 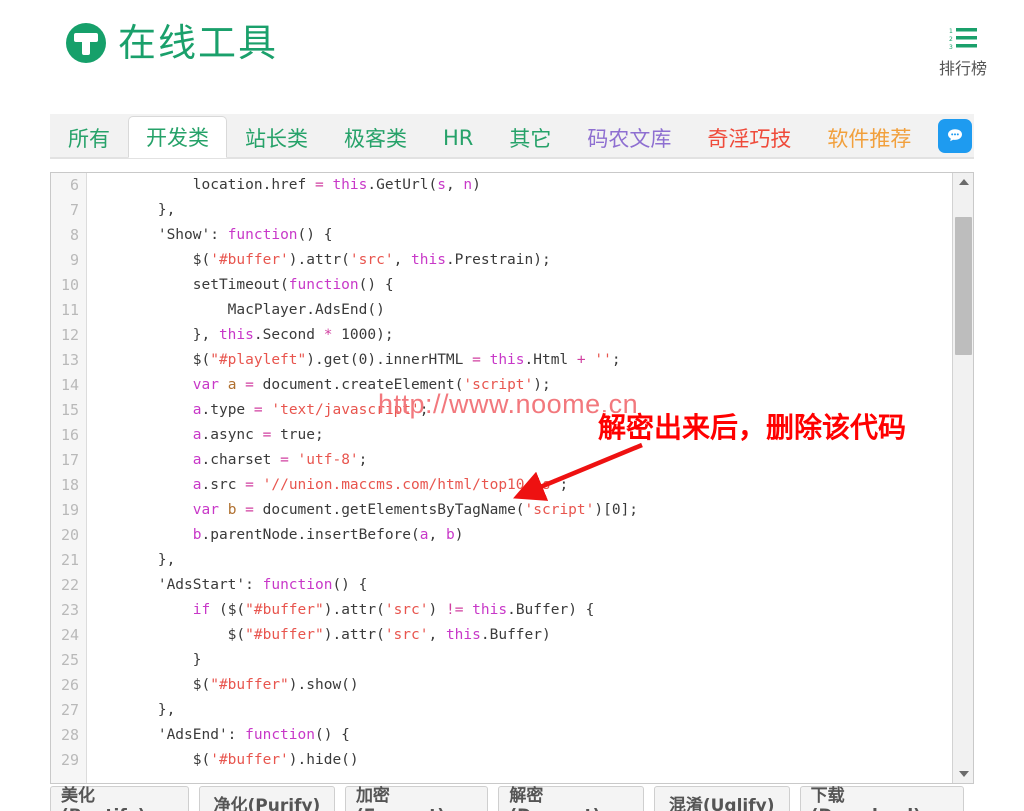 What do you see at coordinates (519, 660) in the screenshot?
I see `code-line: }` at bounding box center [519, 660].